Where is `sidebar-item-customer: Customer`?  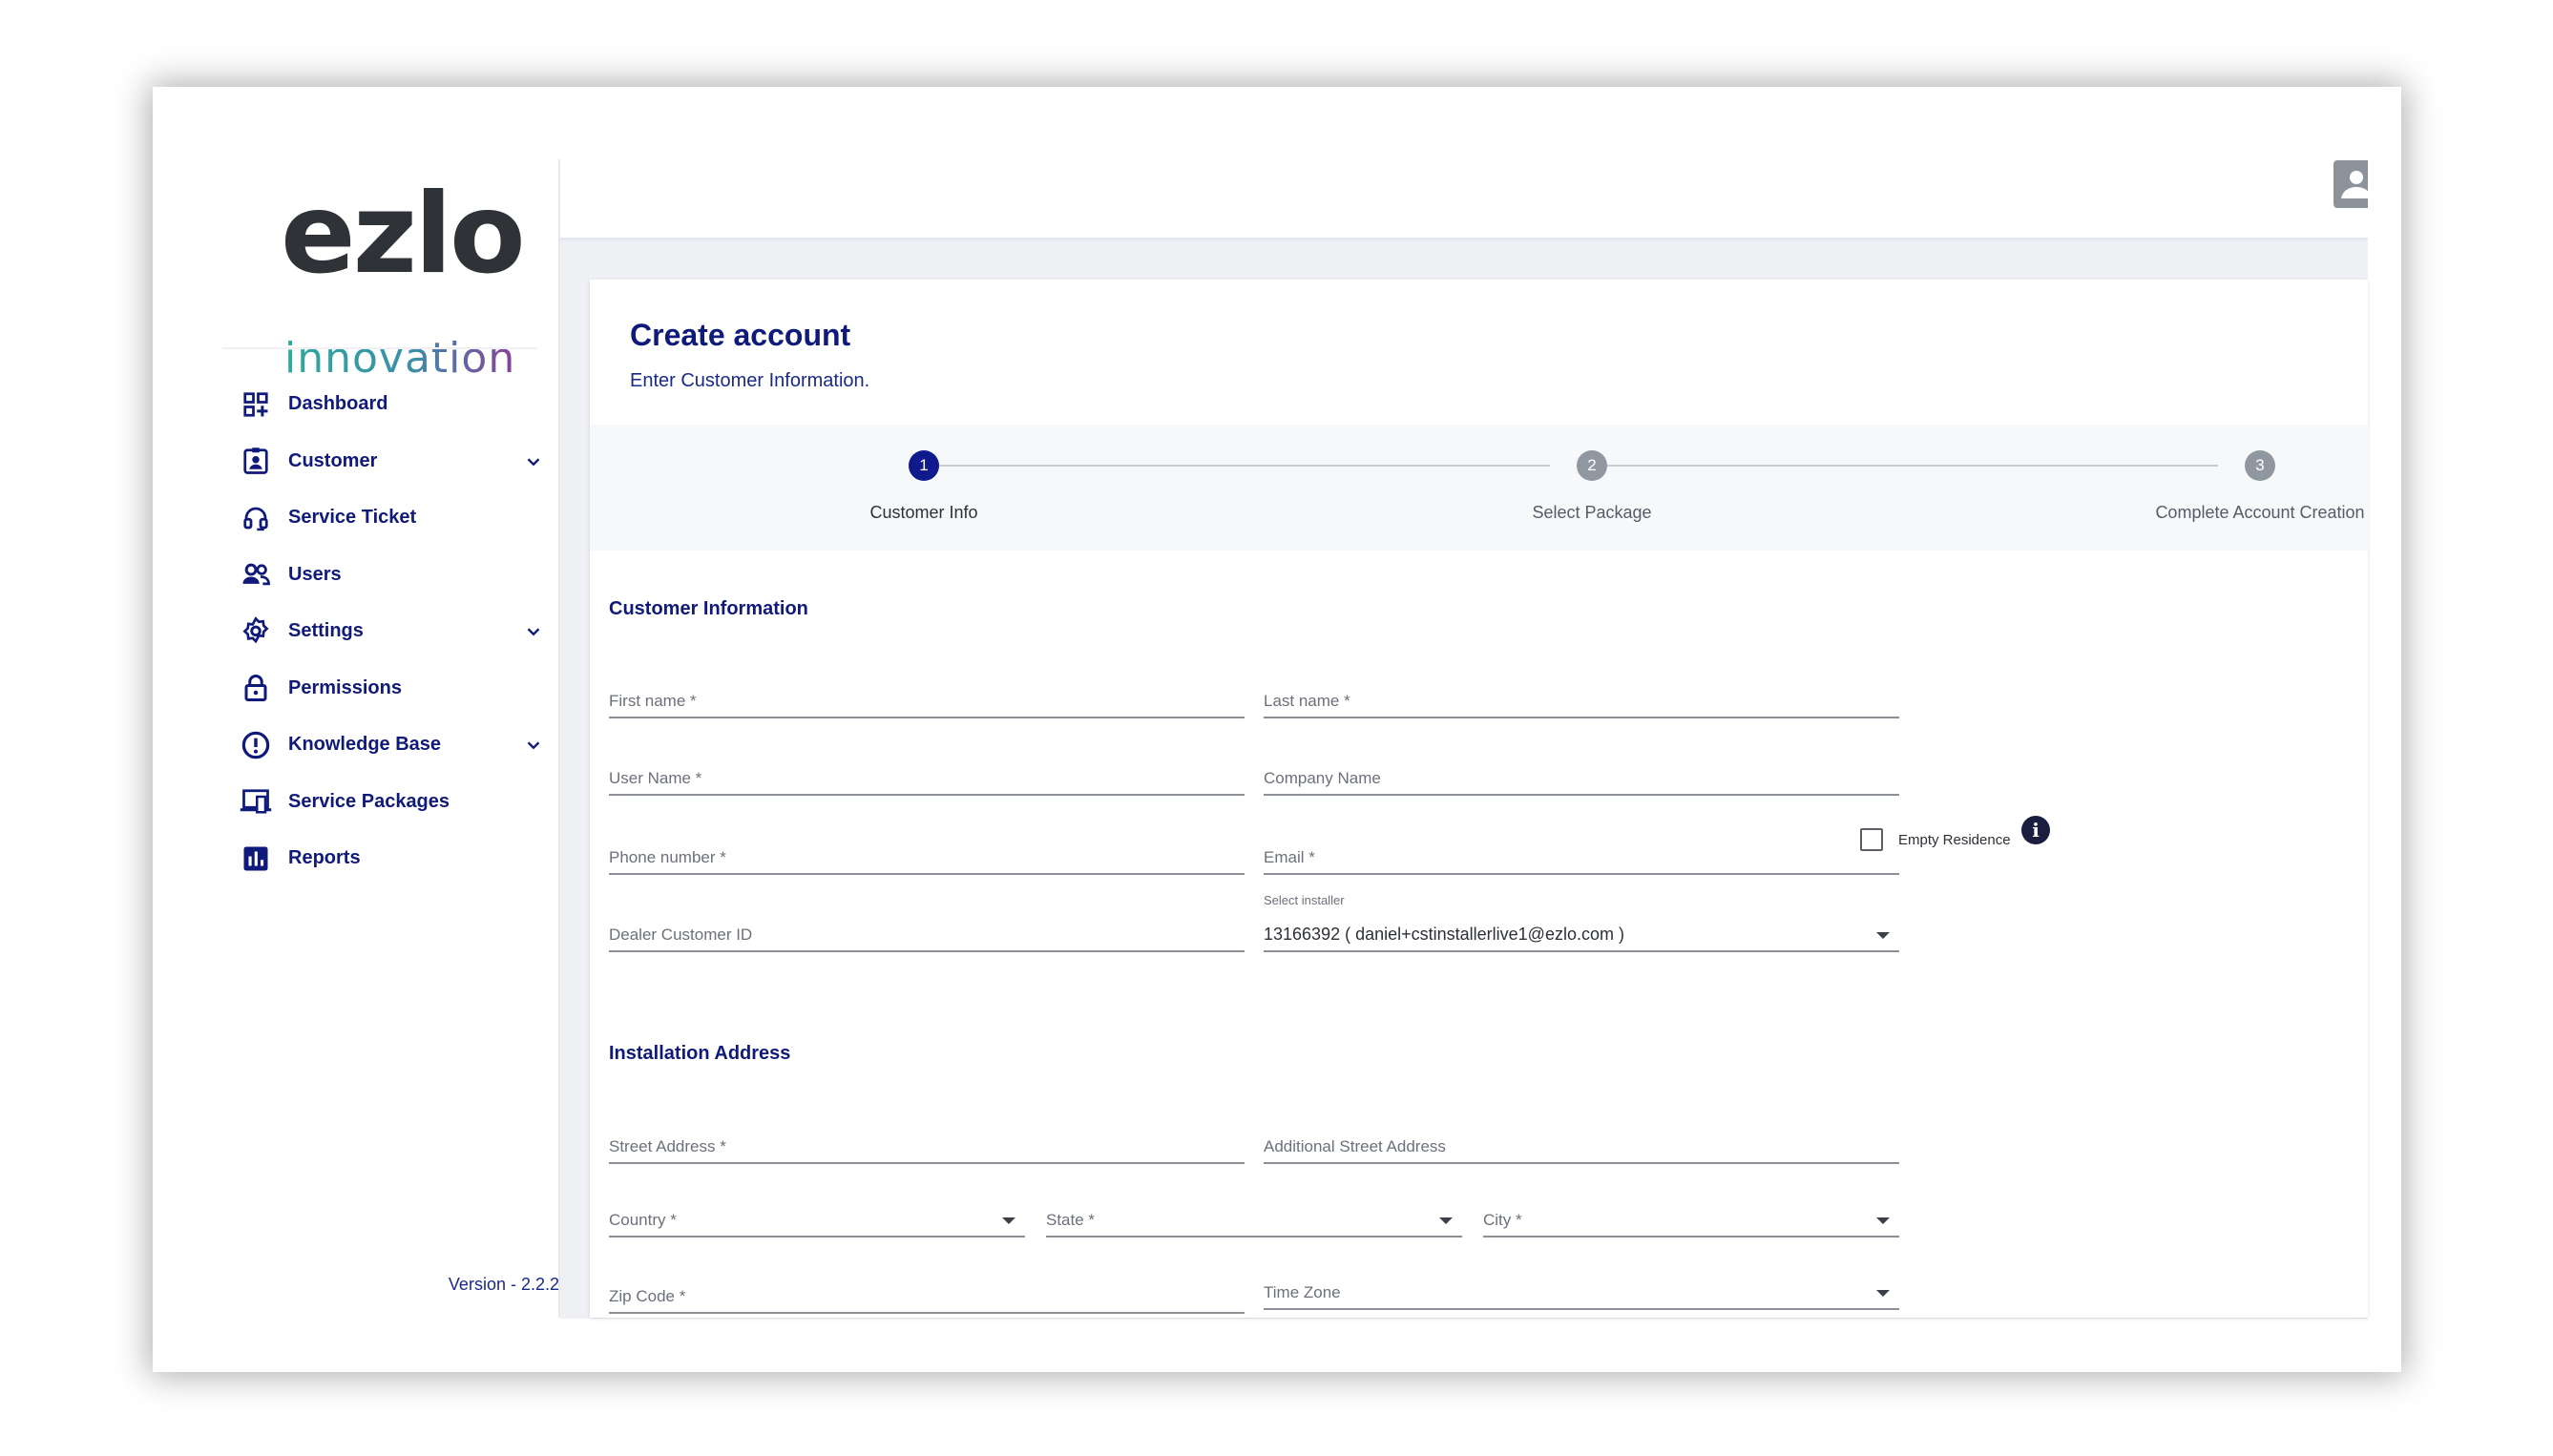 sidebar-item-customer: Customer is located at coordinates (396, 461).